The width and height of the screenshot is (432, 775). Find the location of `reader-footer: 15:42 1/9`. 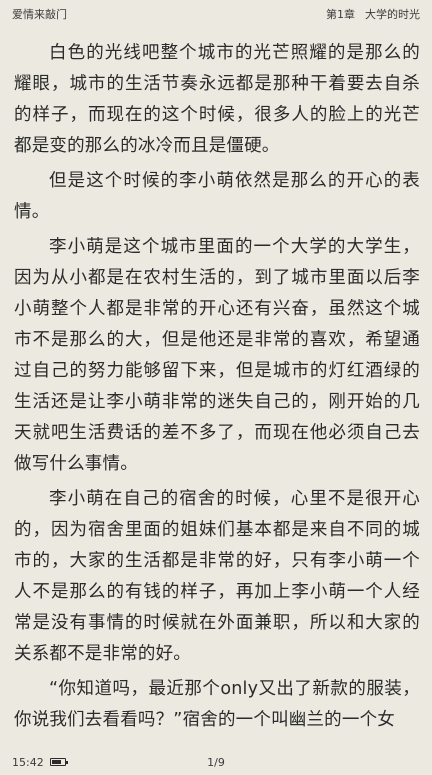

reader-footer: 15:42 1/9 is located at coordinates (216, 762).